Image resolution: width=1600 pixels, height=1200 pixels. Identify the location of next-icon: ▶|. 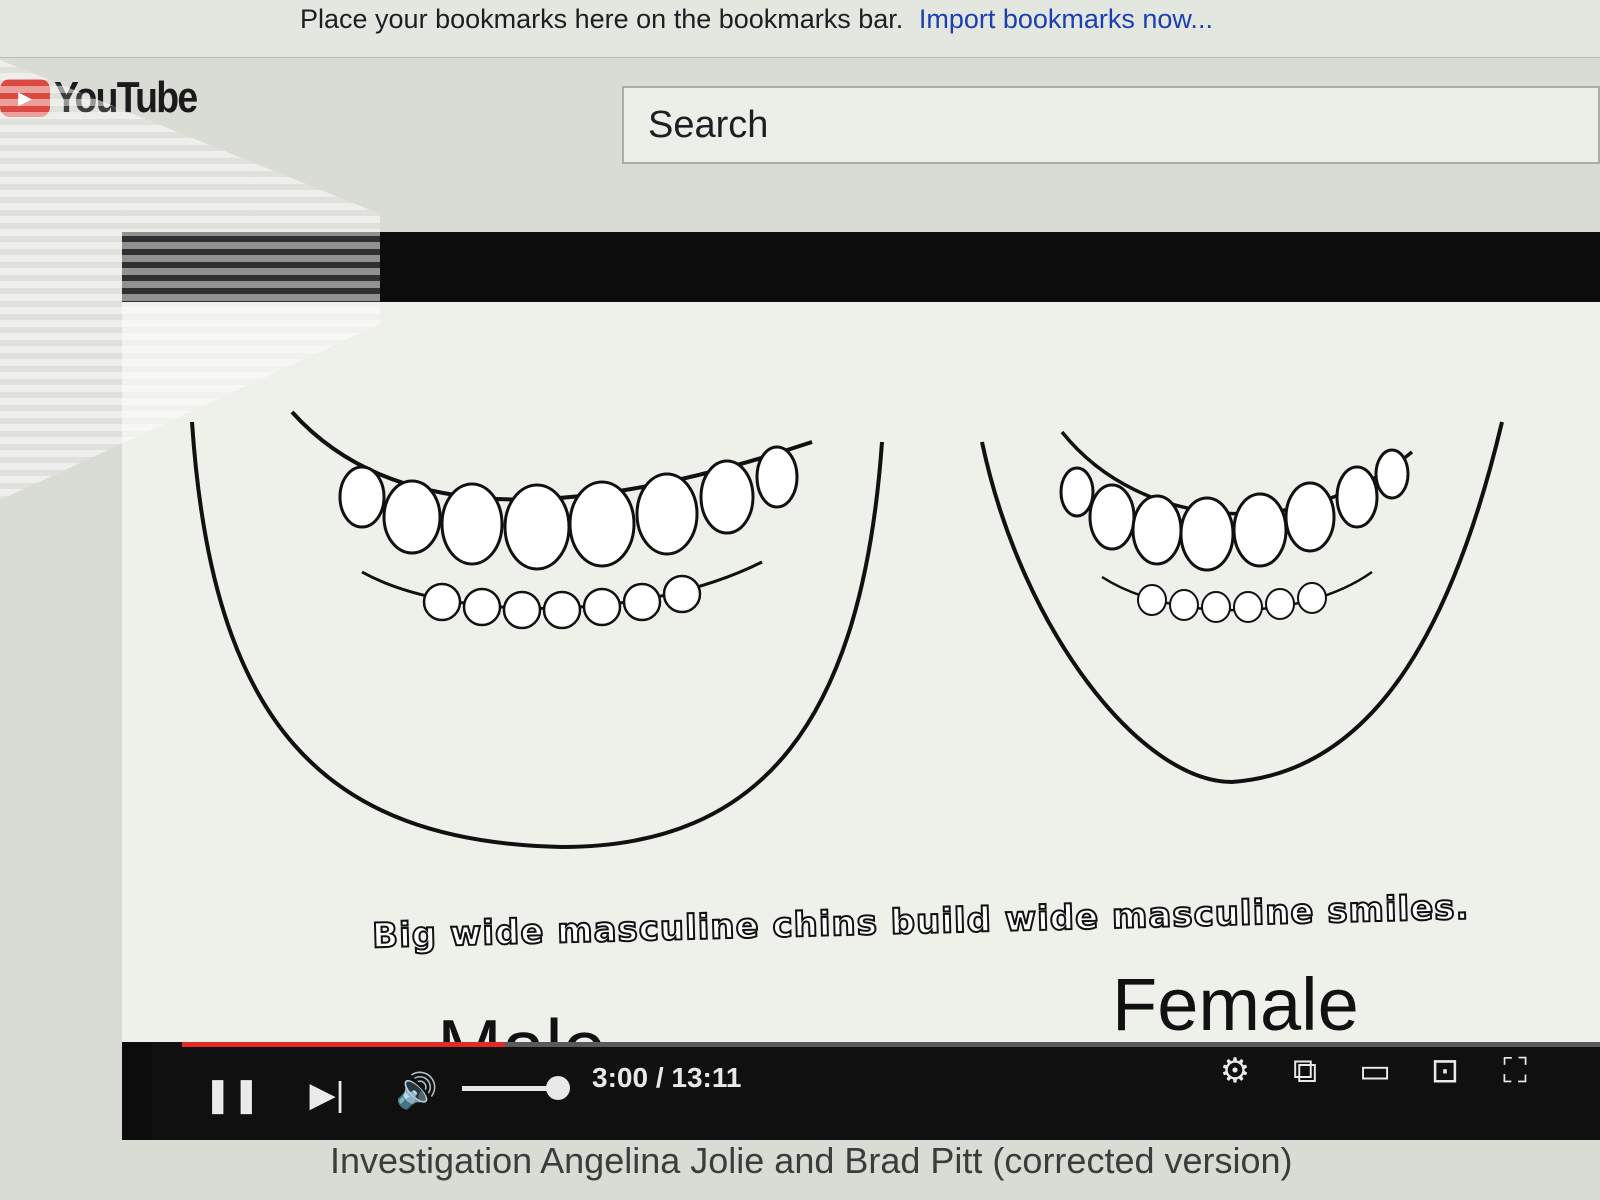
(327, 1095).